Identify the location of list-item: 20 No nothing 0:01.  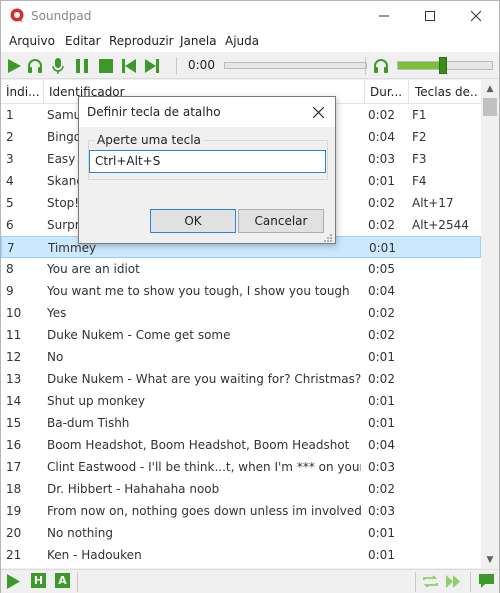
(241, 533).